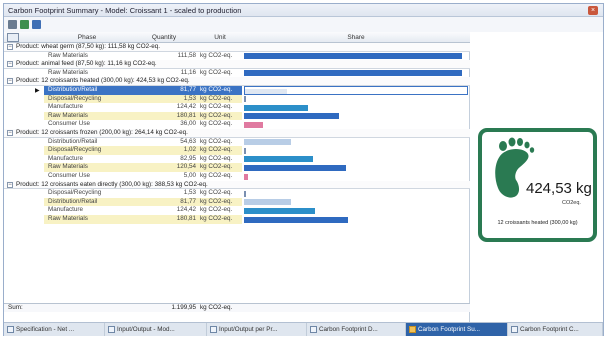 This screenshot has width=609, height=340. Describe the element at coordinates (164, 90) in the screenshot. I see `quantity-cell: 81,77` at that location.